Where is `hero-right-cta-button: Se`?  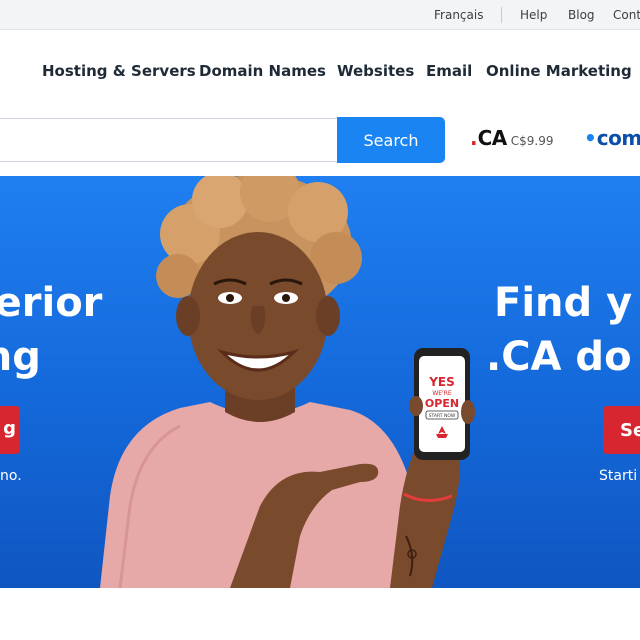
hero-right-cta-button: Se is located at coordinates (621, 430).